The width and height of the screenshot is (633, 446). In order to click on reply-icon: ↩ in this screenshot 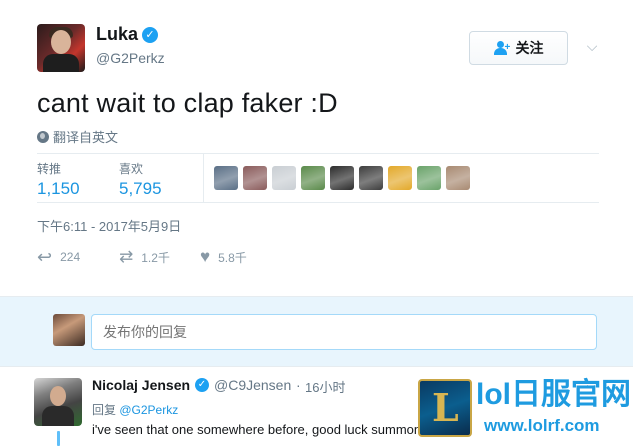, I will do `click(45, 257)`.